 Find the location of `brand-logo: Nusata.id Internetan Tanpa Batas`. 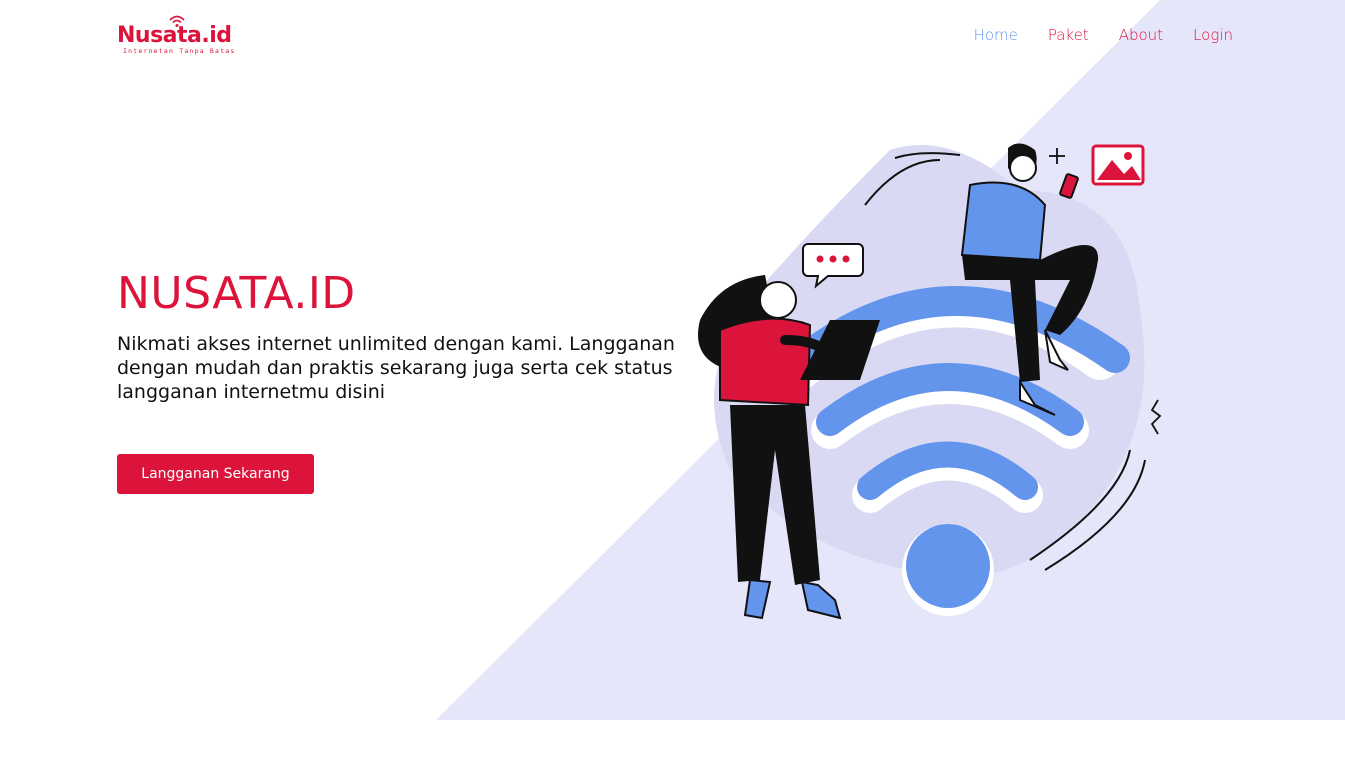

brand-logo: Nusata.id Internetan Tanpa Batas is located at coordinates (183, 36).